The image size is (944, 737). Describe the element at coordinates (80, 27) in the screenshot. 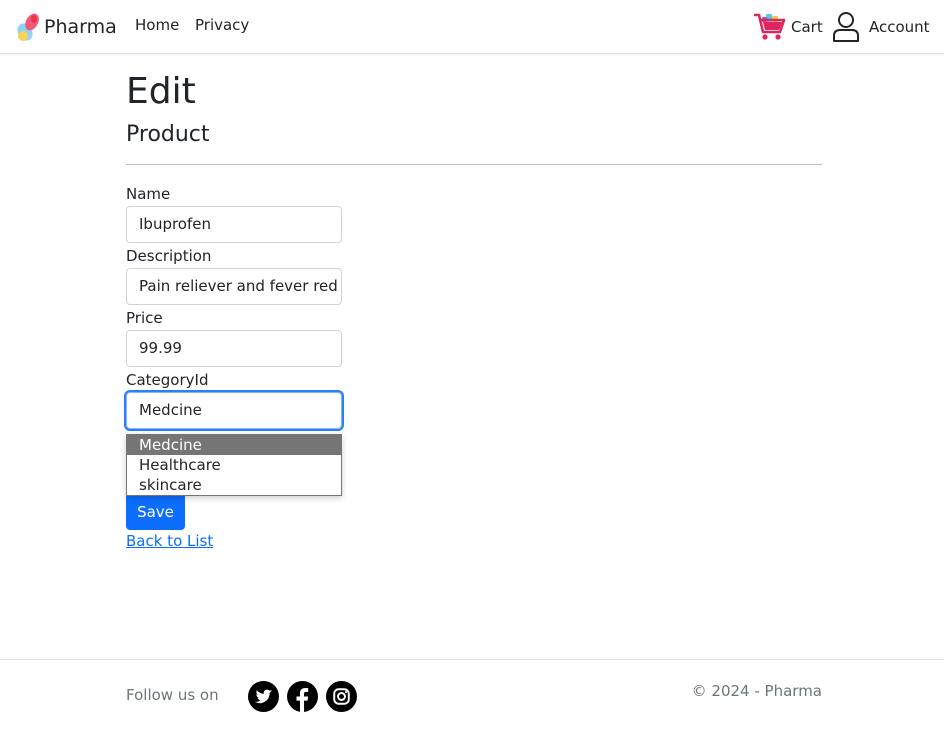

I see `brand-name: Pharma` at that location.